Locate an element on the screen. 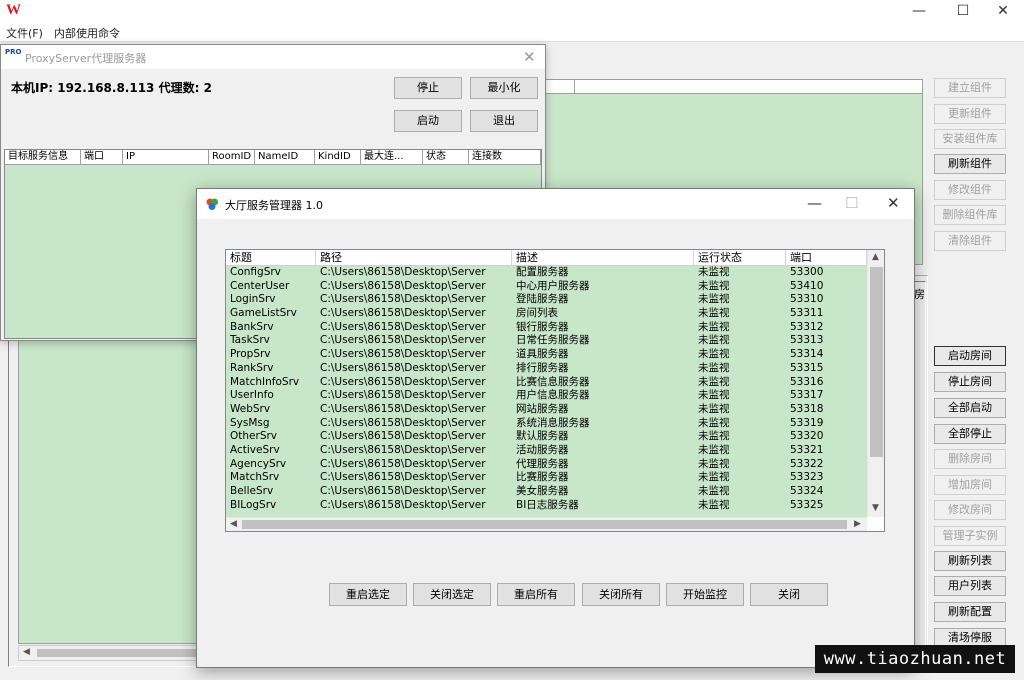 The width and height of the screenshot is (1024, 680). proxy-start-button: 启动 is located at coordinates (428, 121).